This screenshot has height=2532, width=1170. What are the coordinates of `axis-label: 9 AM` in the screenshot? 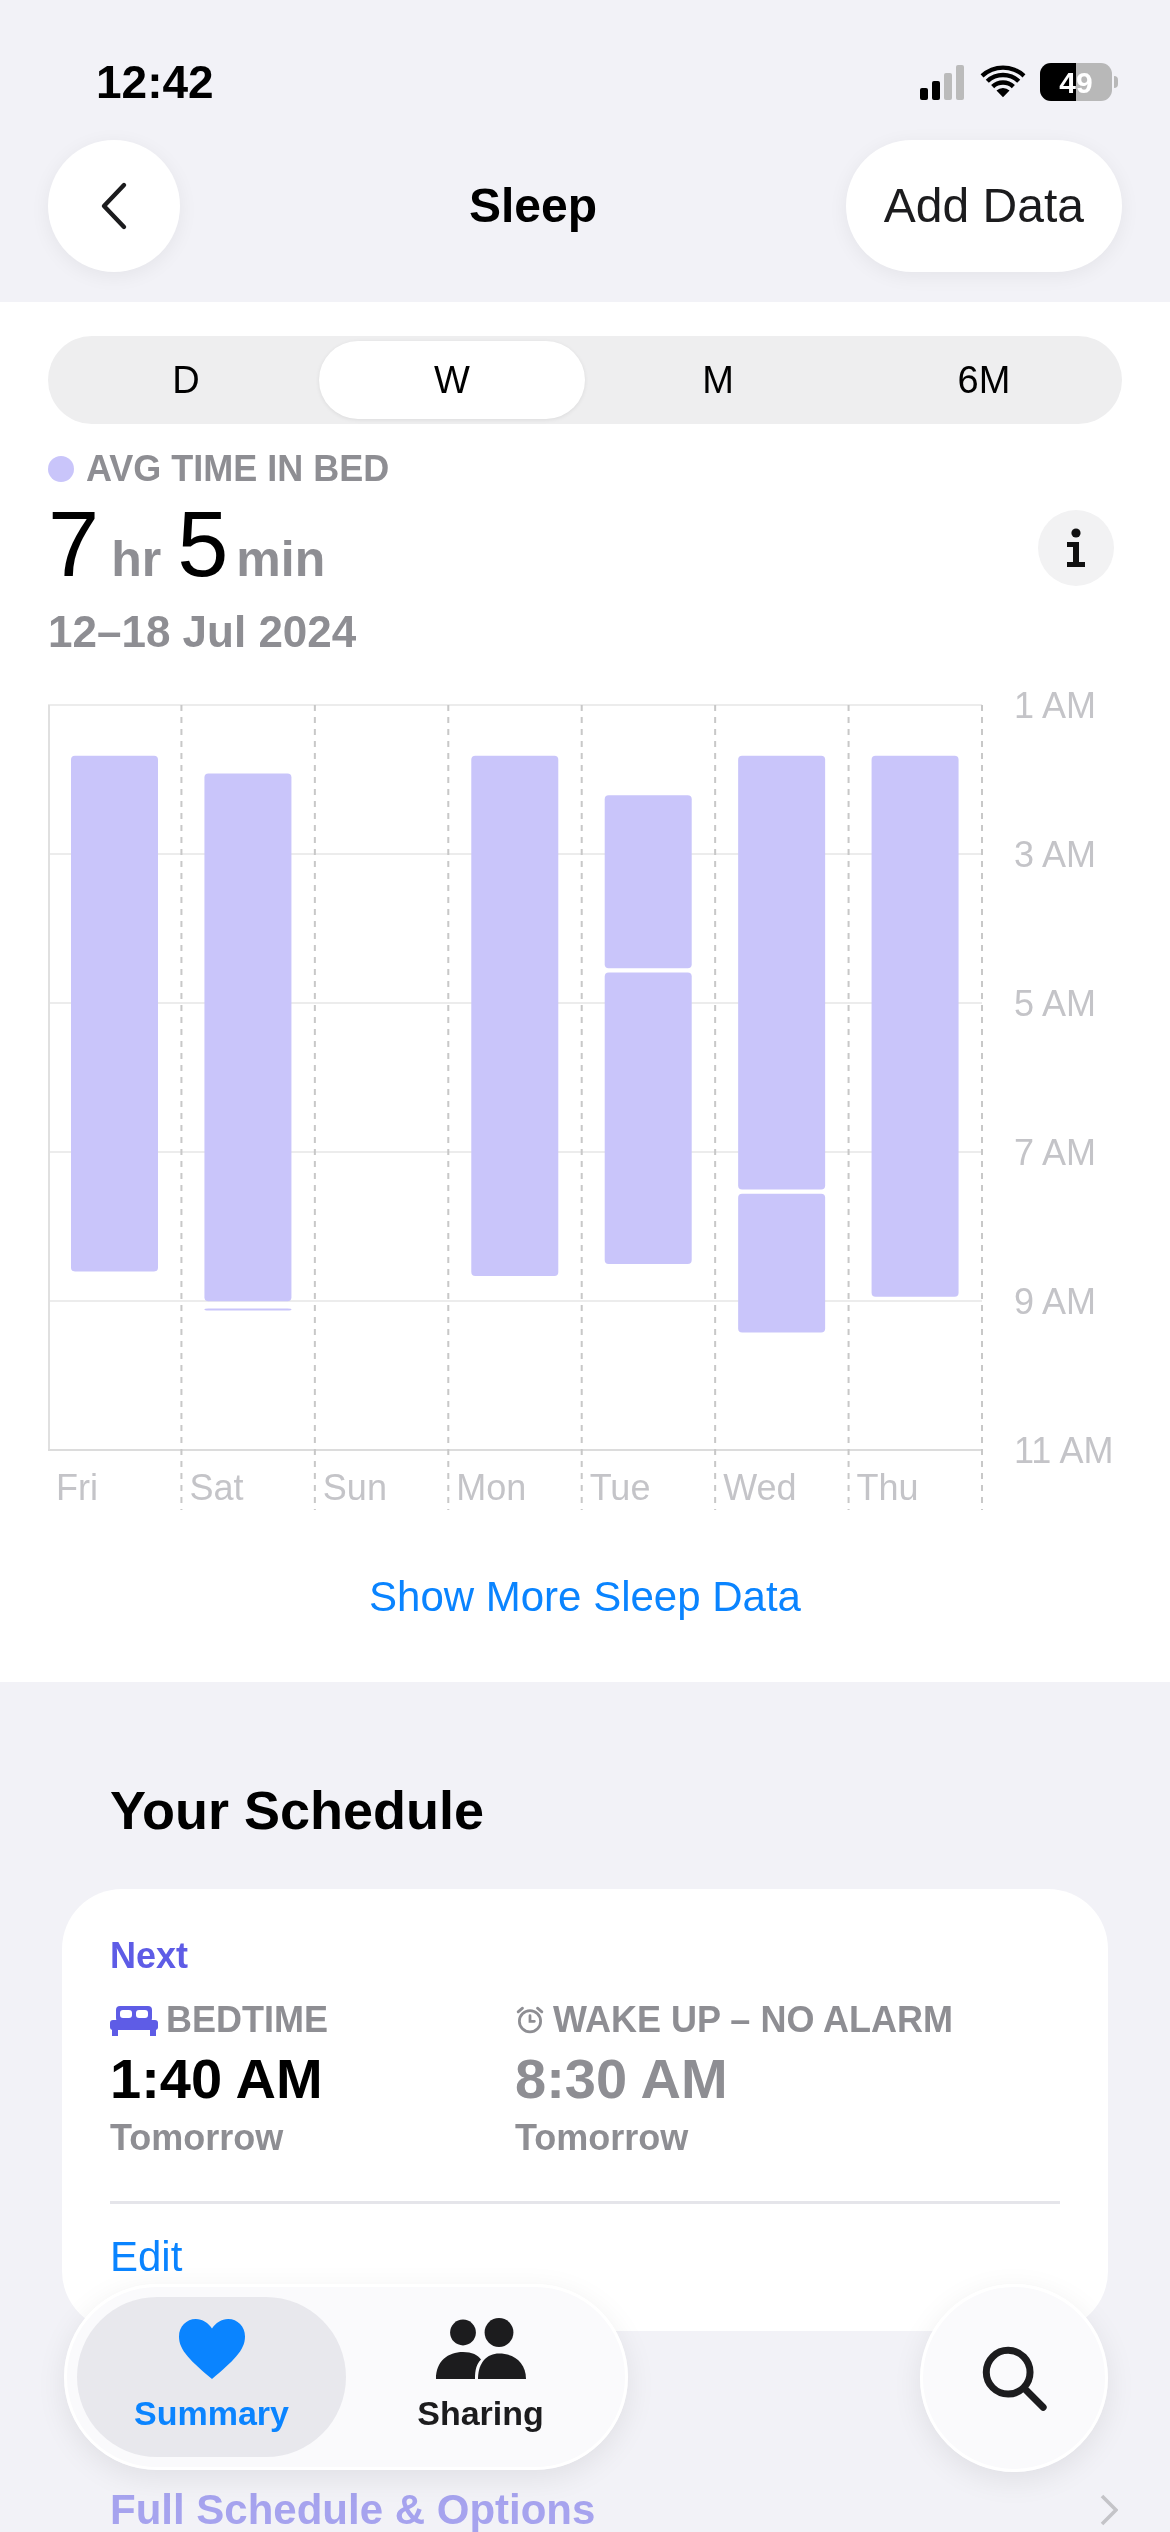 It's located at (1055, 1301).